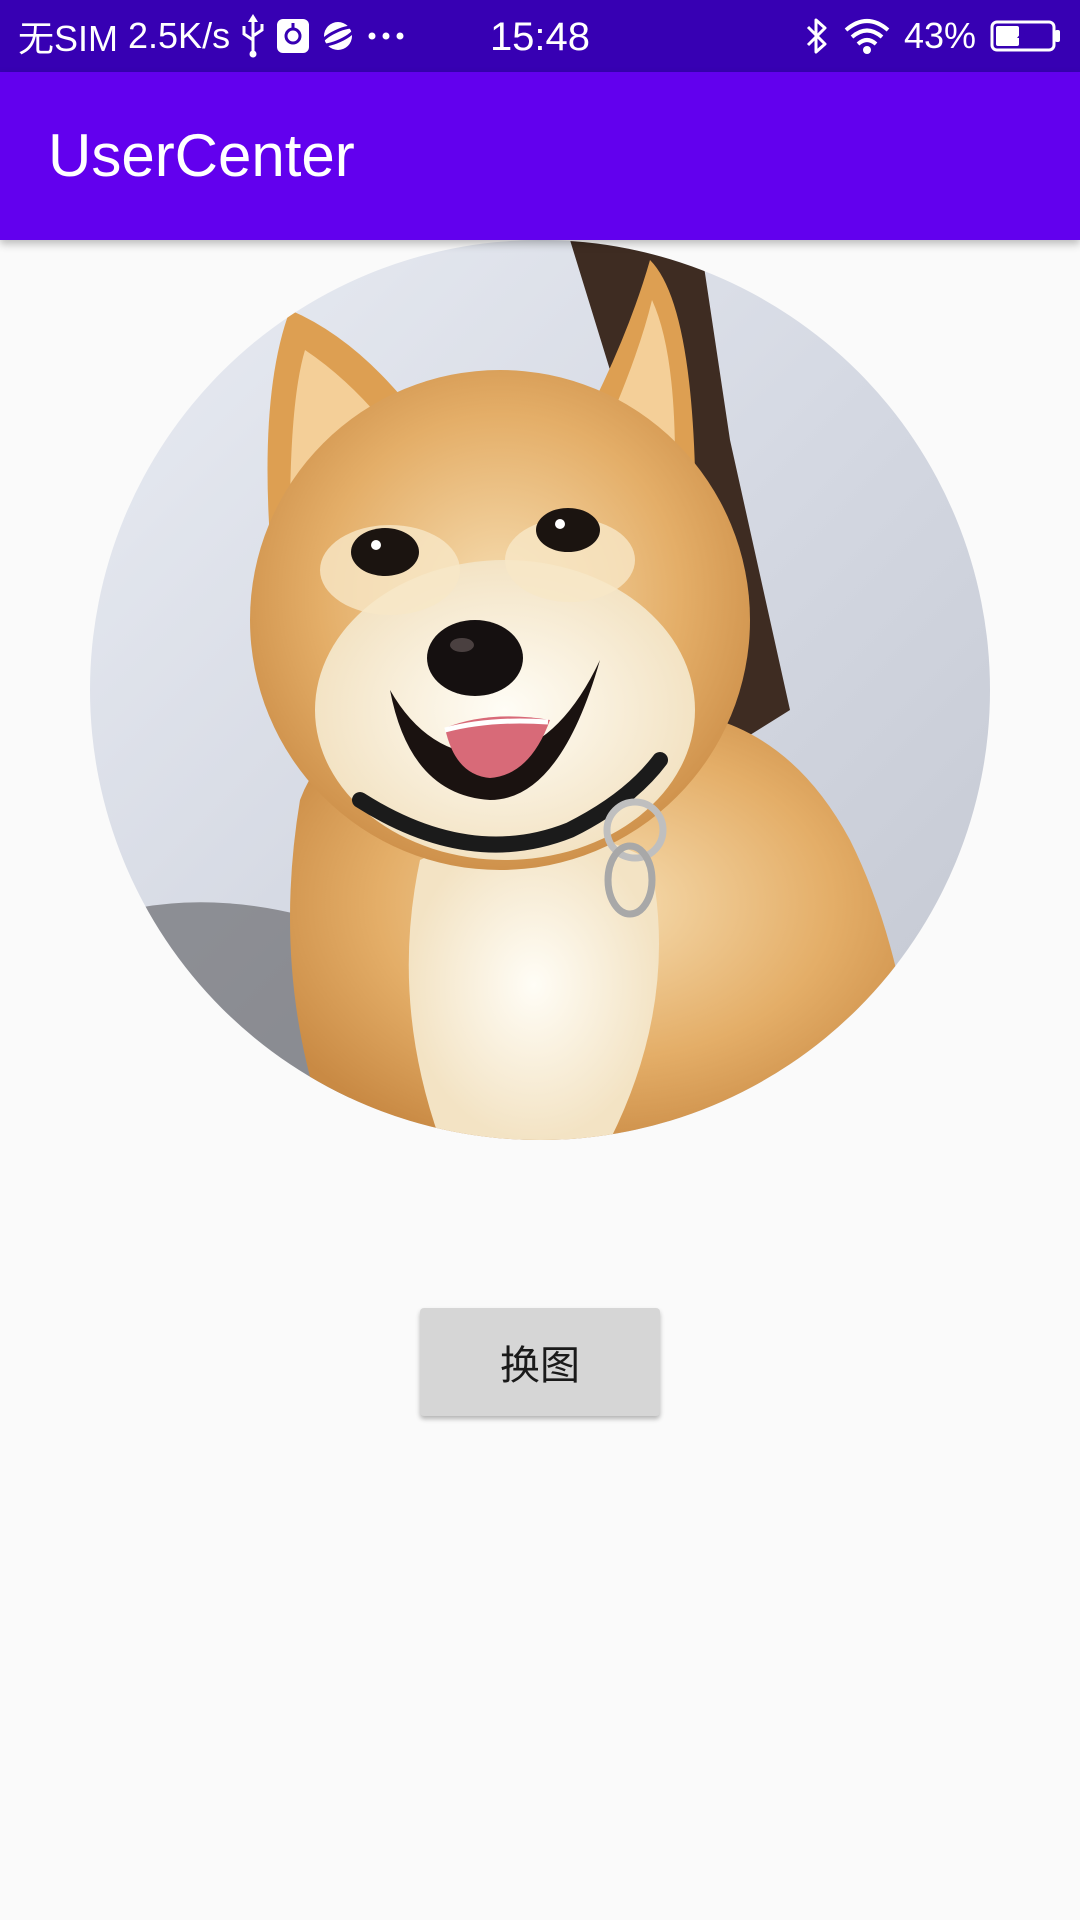  I want to click on carrier-label: 无SIM, so click(68, 38).